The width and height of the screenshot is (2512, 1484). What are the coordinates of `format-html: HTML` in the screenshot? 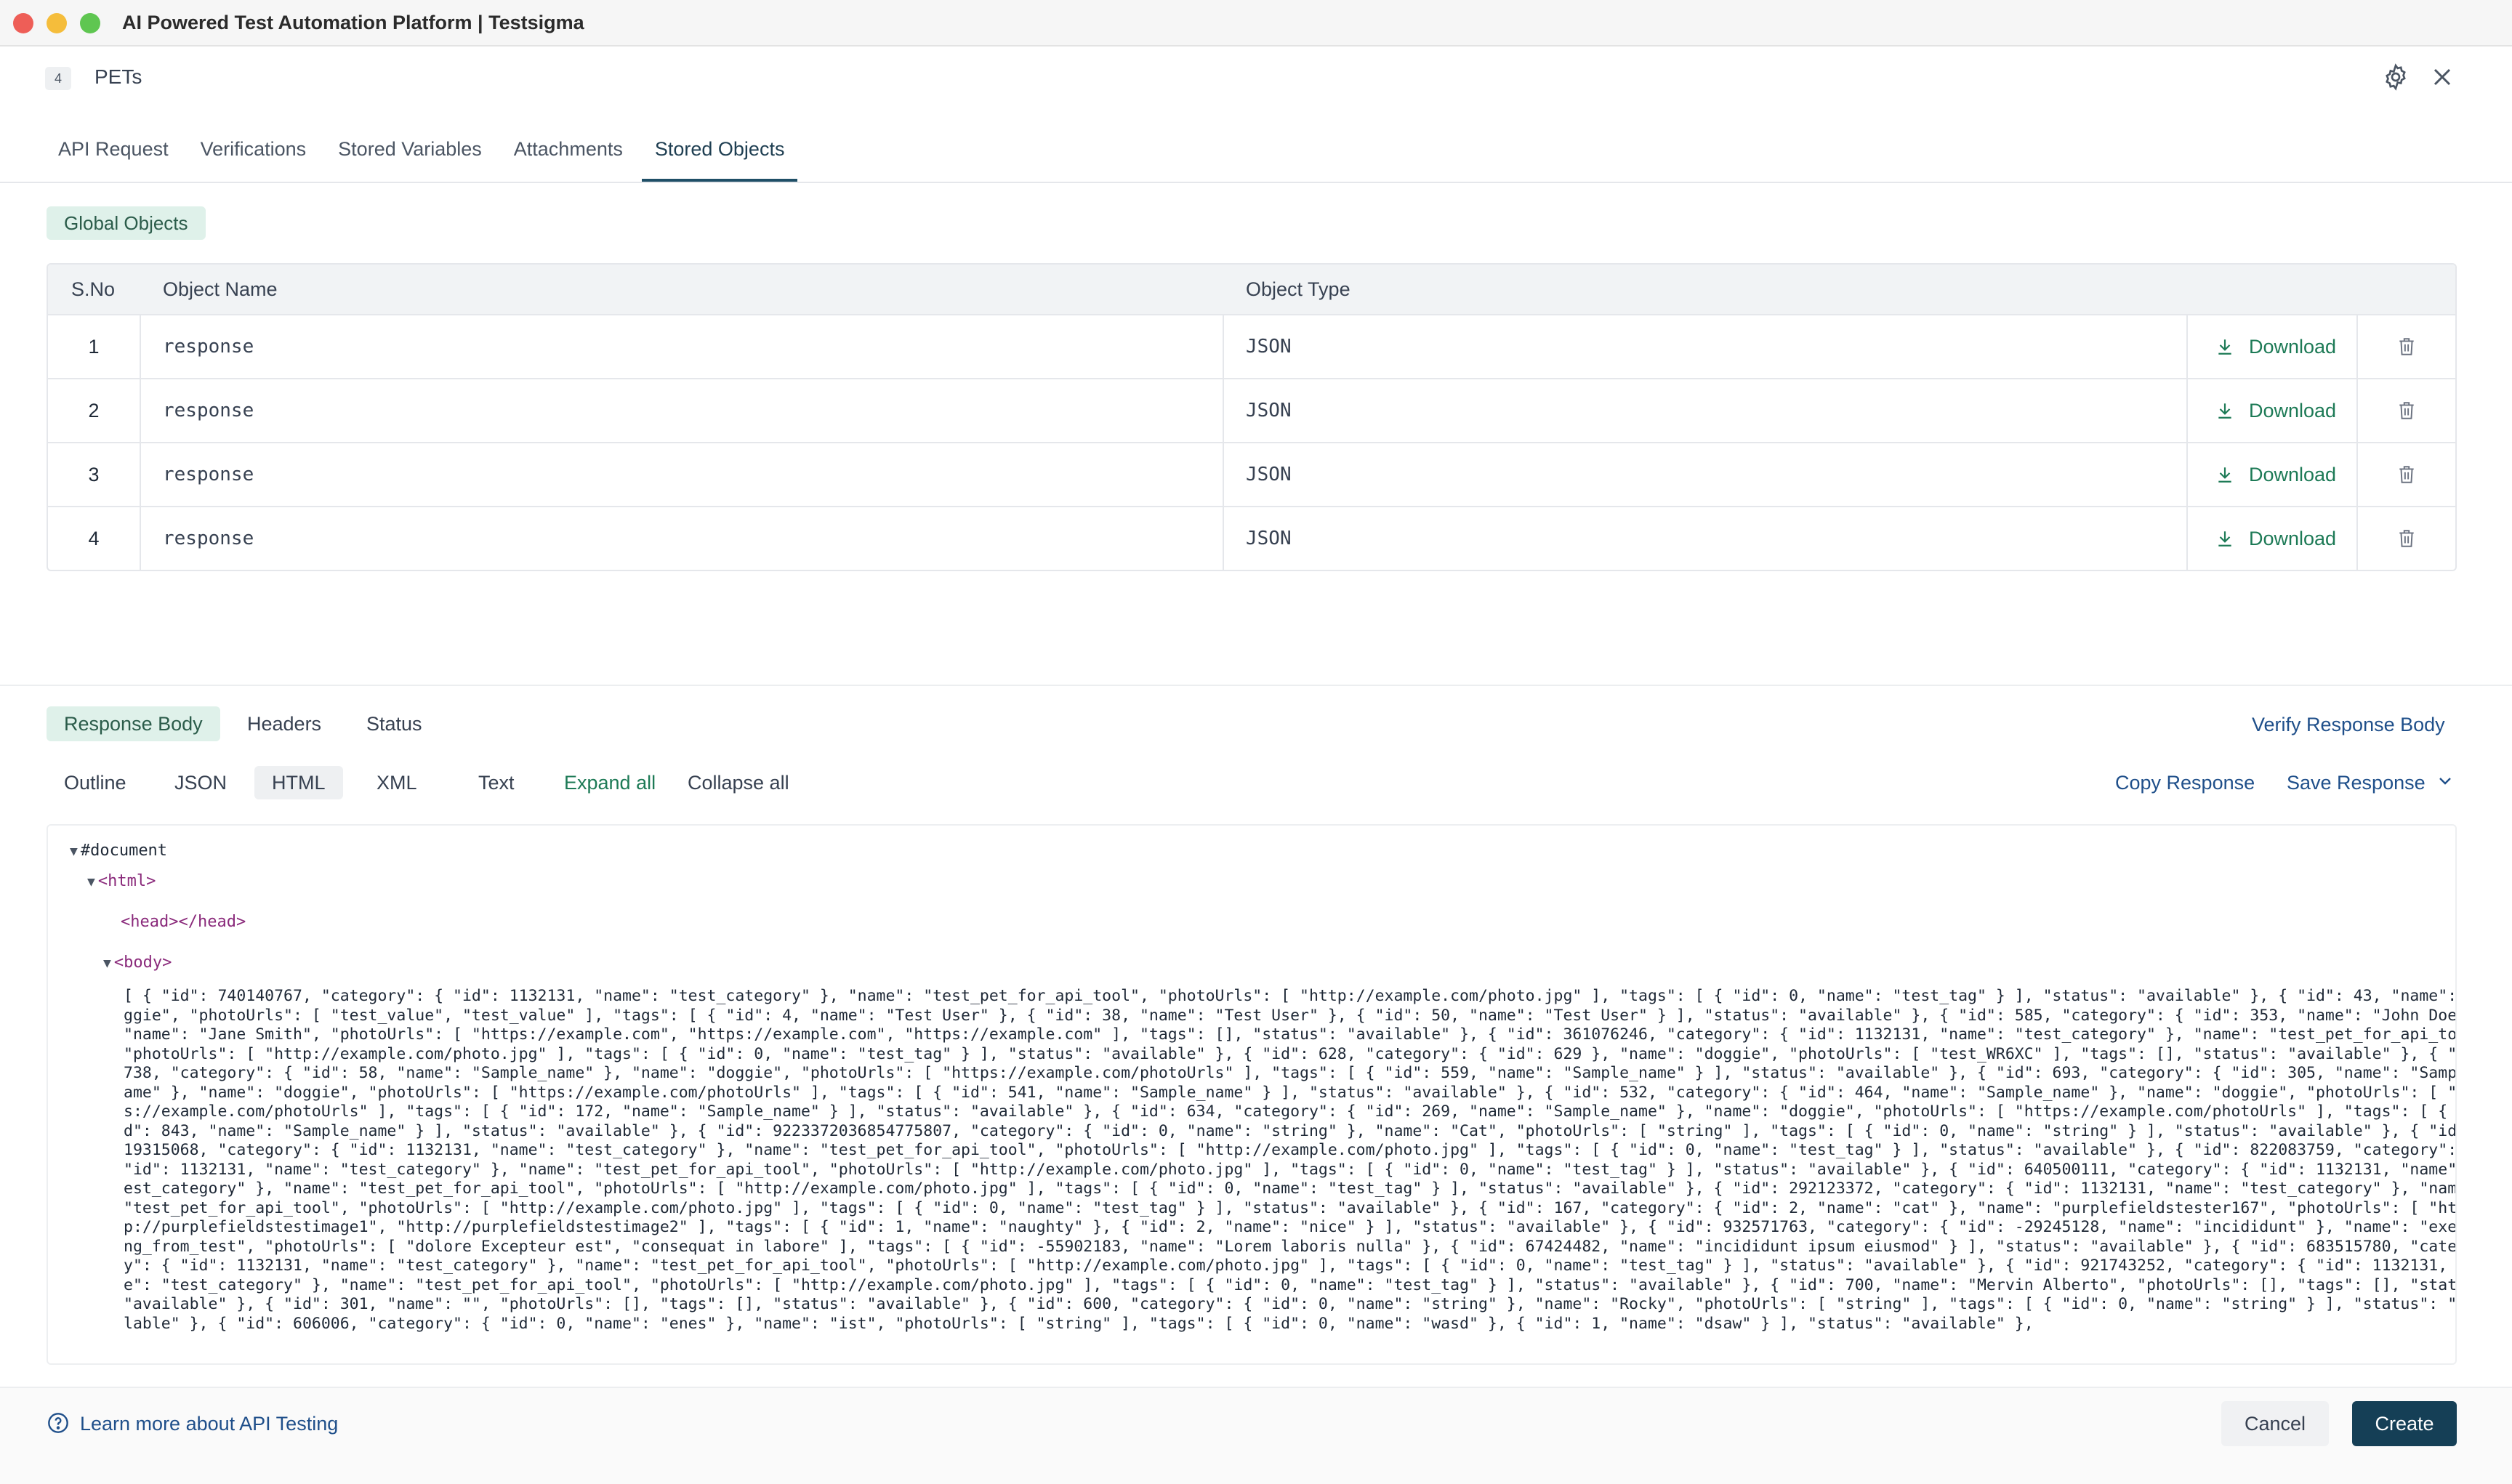 It's located at (298, 783).